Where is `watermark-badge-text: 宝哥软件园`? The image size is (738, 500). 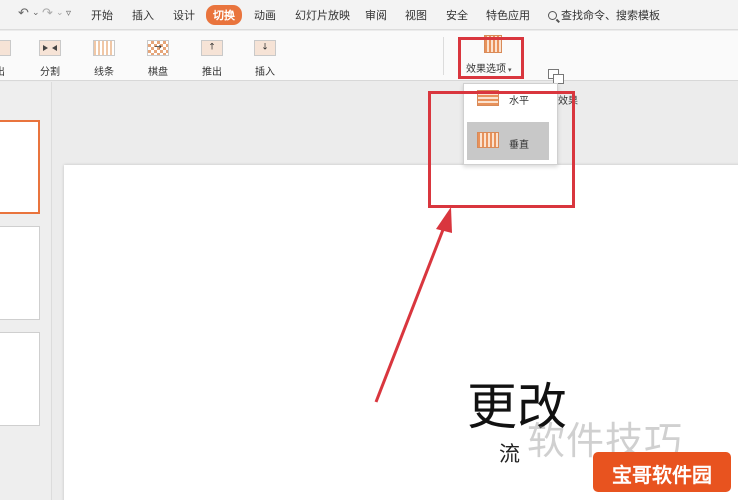 watermark-badge-text: 宝哥软件园 is located at coordinates (662, 475).